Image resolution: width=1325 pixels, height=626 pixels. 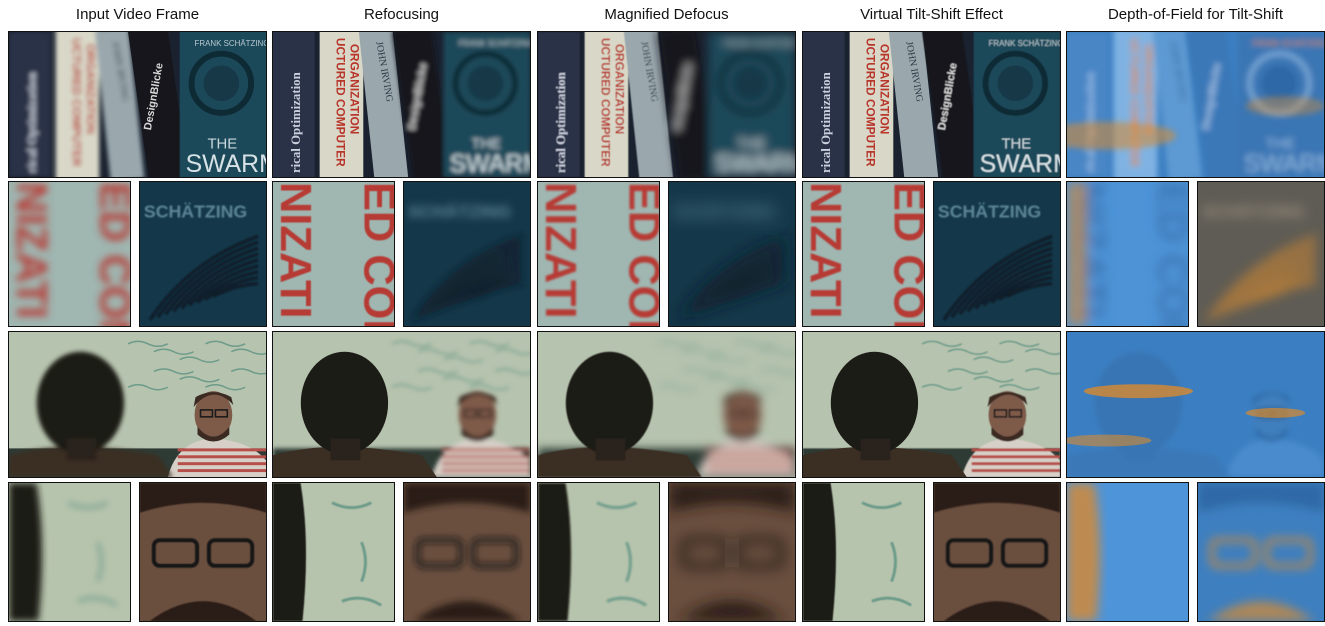 I want to click on column-title-input: Input Video Frame, so click(x=137, y=14).